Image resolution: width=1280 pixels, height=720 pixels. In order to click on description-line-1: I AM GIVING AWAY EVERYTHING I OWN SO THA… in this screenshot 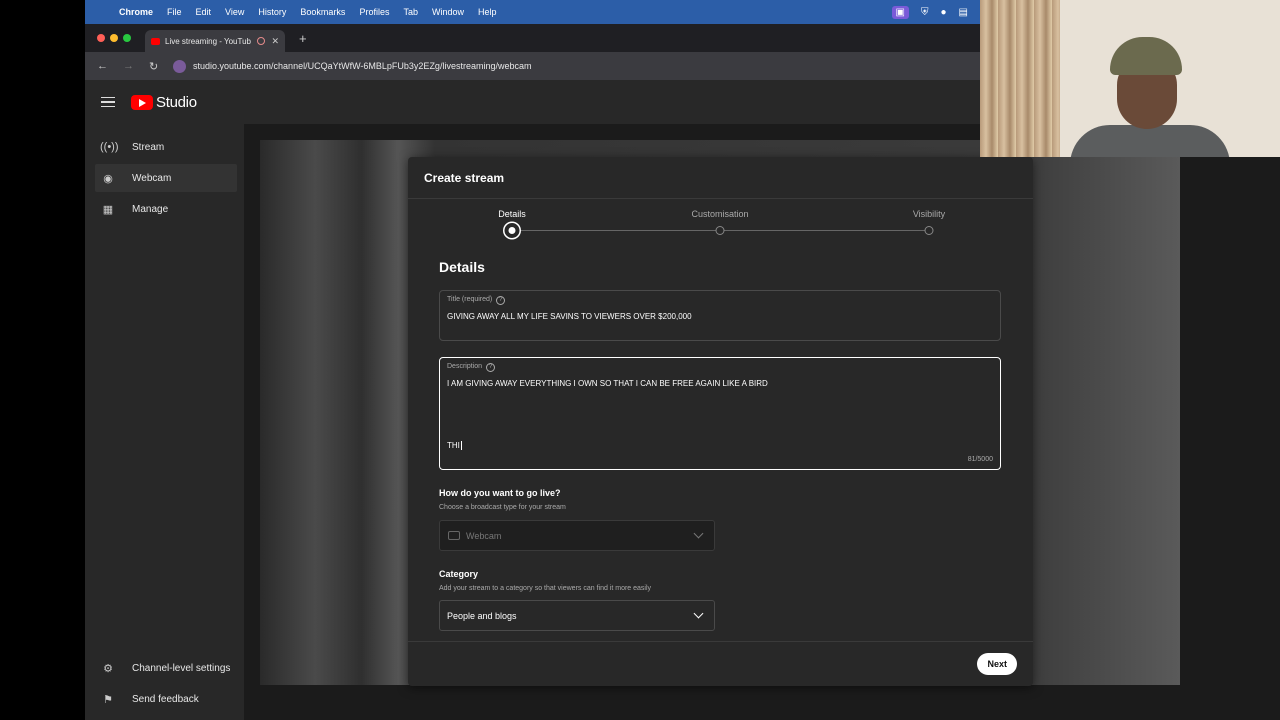, I will do `click(607, 383)`.